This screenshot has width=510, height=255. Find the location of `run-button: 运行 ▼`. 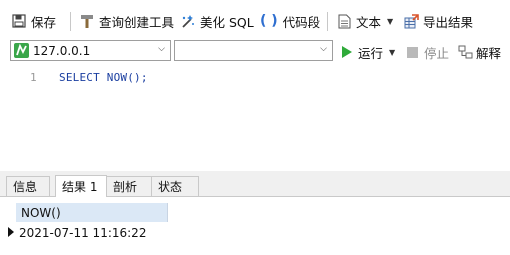

run-button: 运行 ▼ is located at coordinates (368, 52).